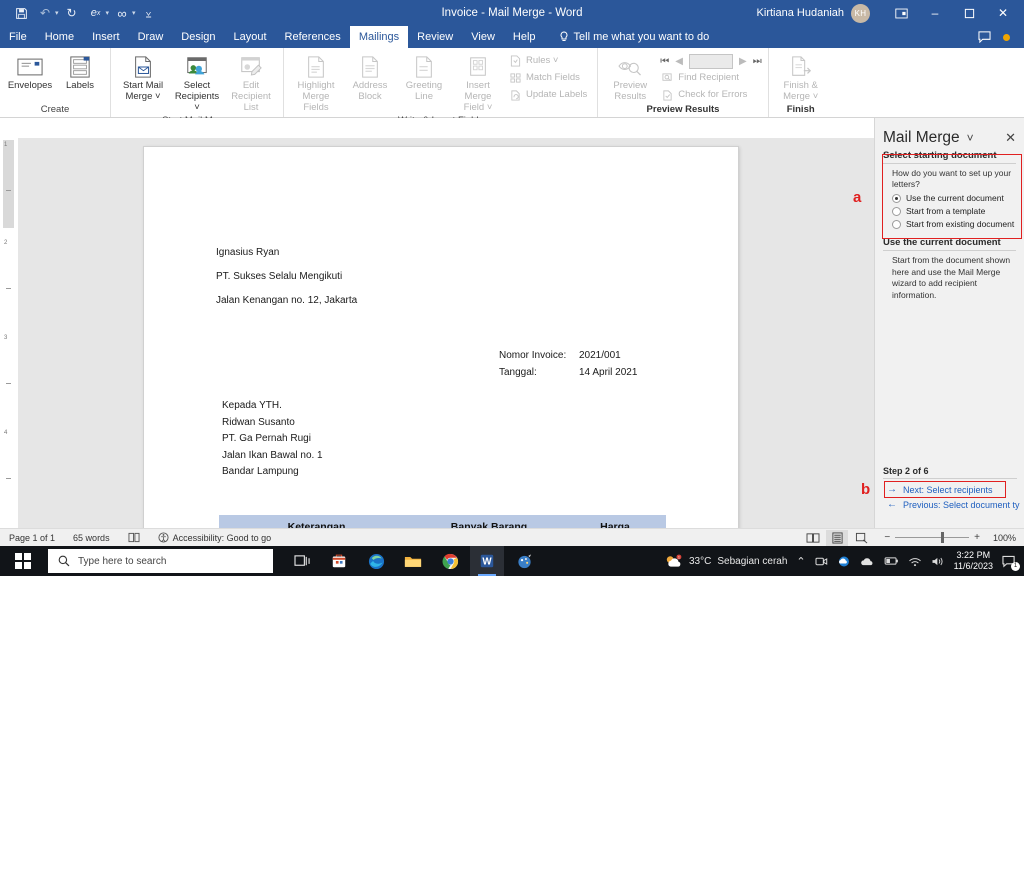  What do you see at coordinates (72, 13) in the screenshot?
I see `redo-icon: ↻` at bounding box center [72, 13].